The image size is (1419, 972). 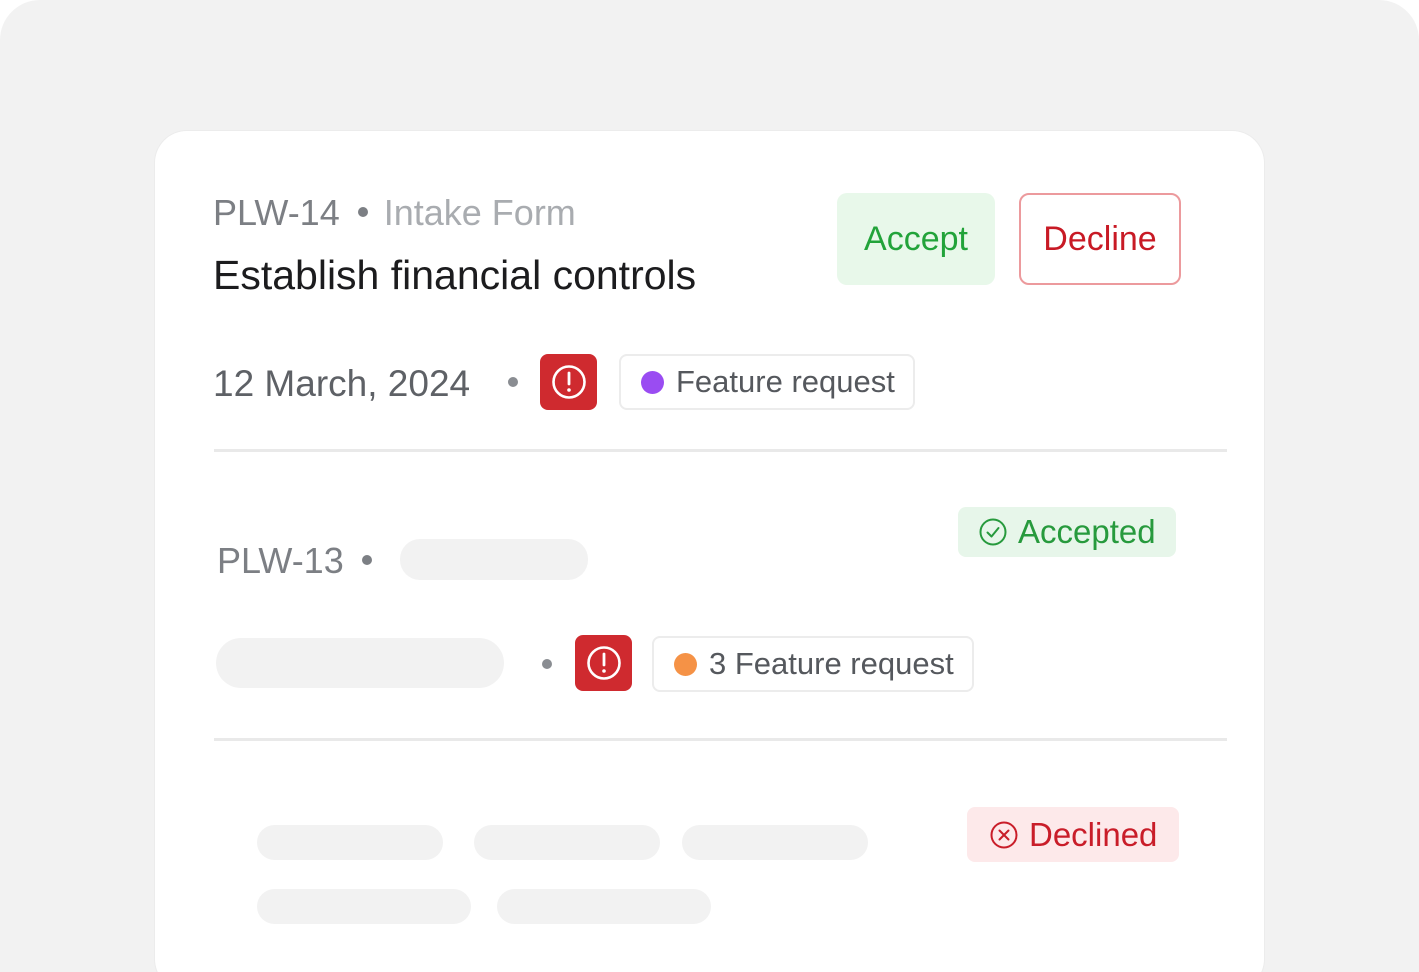 What do you see at coordinates (342, 383) in the screenshot?
I see `item-date: 12 March, 2024` at bounding box center [342, 383].